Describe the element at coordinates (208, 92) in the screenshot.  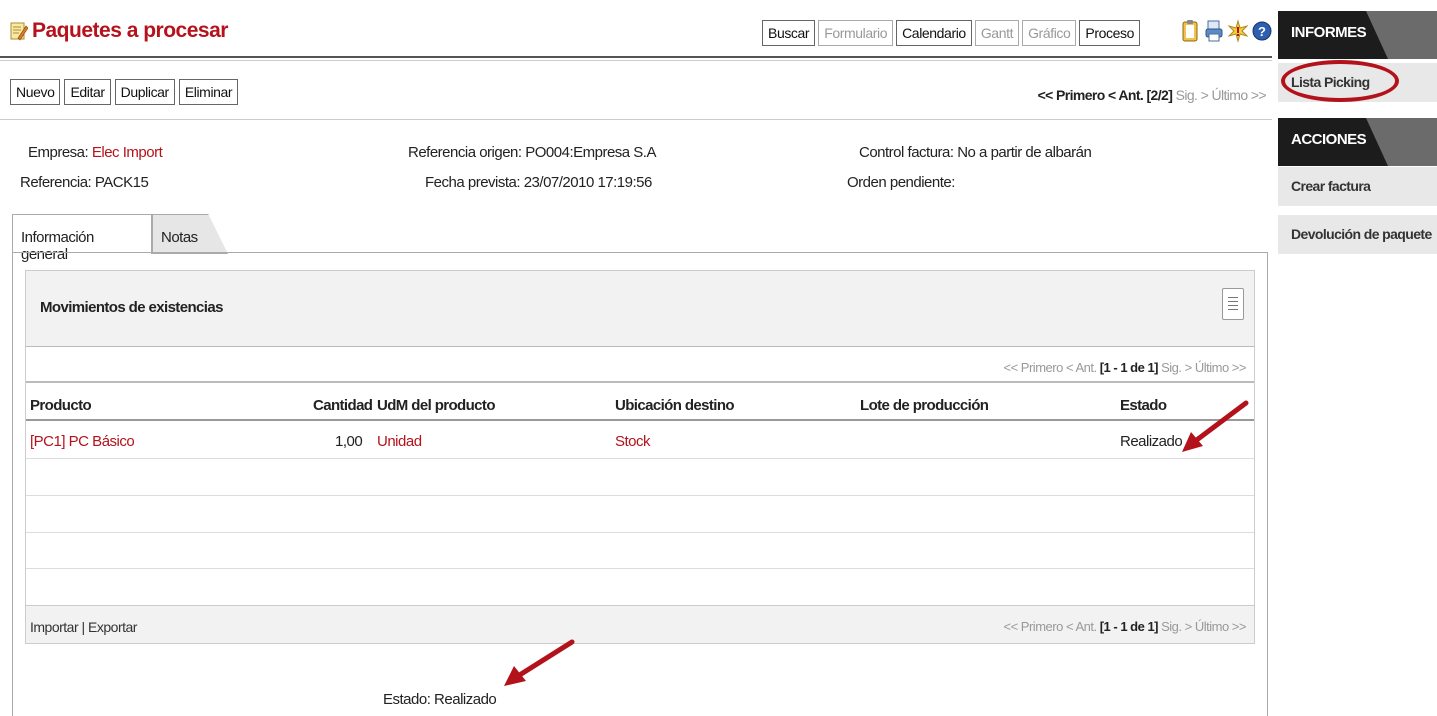
I see `delete-button: Eliminar` at that location.